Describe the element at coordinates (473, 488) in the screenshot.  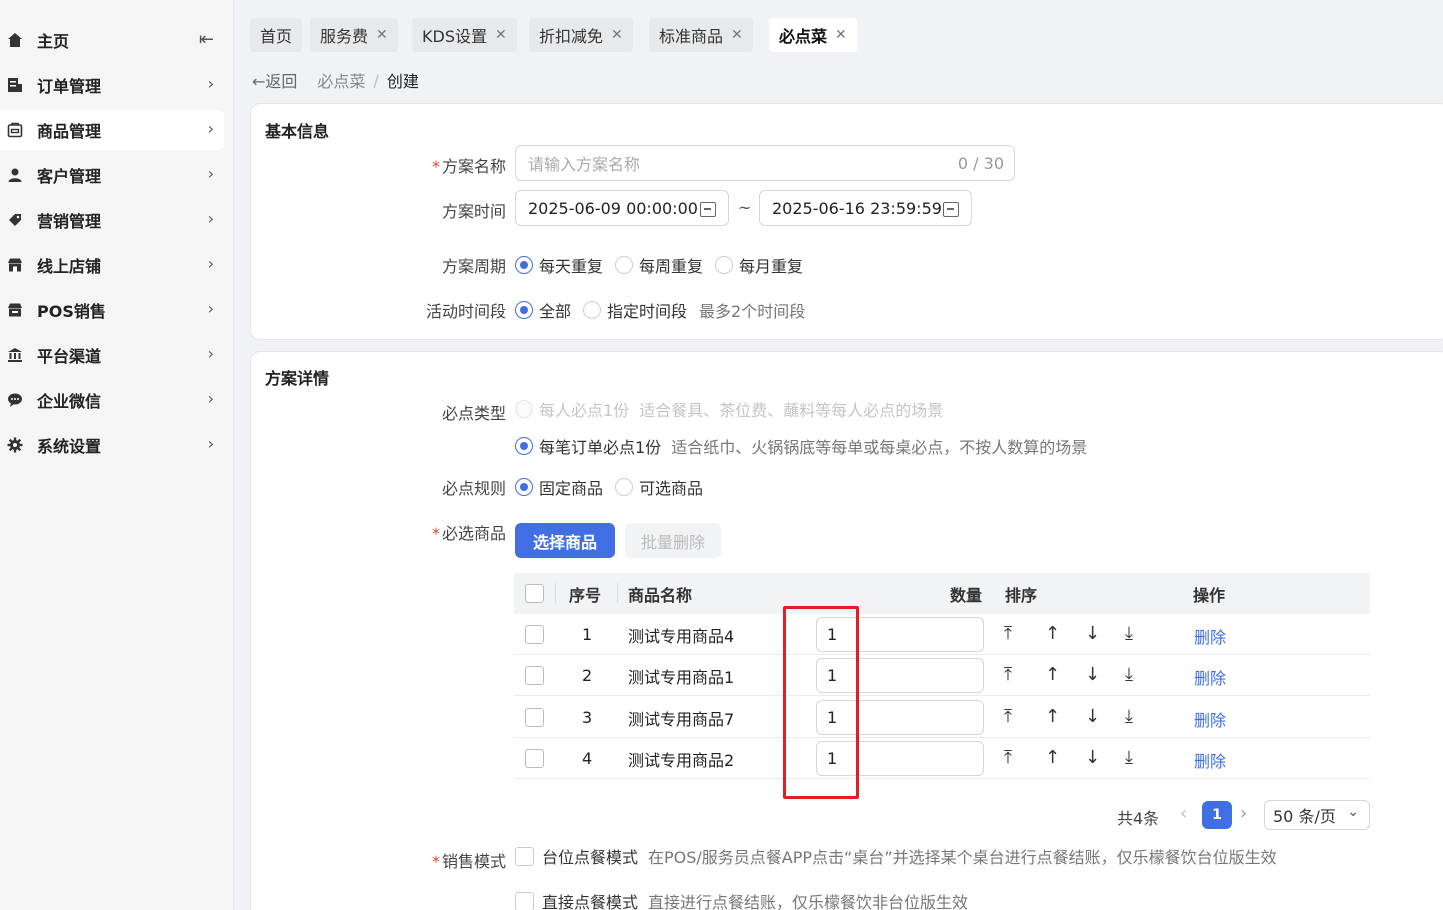
I see `required-rule-label: 必点规则` at that location.